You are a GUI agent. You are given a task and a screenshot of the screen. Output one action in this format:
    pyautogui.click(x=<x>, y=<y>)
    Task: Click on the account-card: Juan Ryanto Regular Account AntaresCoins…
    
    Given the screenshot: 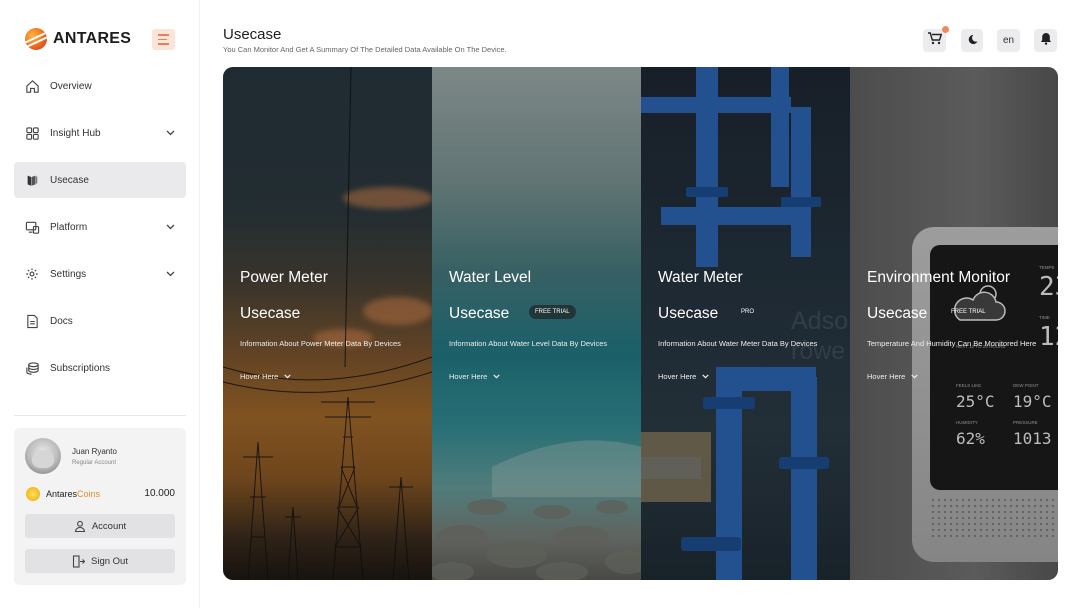 What is the action you would take?
    pyautogui.click(x=100, y=506)
    